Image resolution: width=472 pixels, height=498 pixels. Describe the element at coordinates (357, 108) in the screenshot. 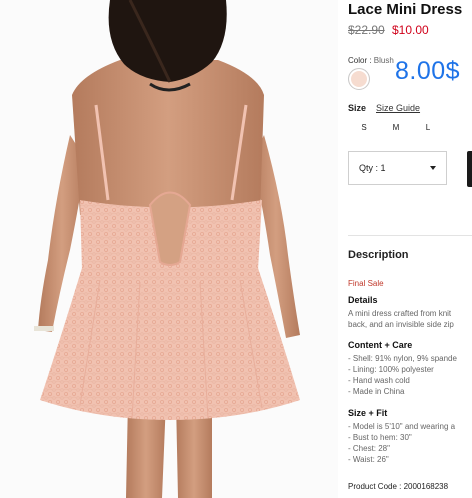

I see `size-label: Size` at that location.